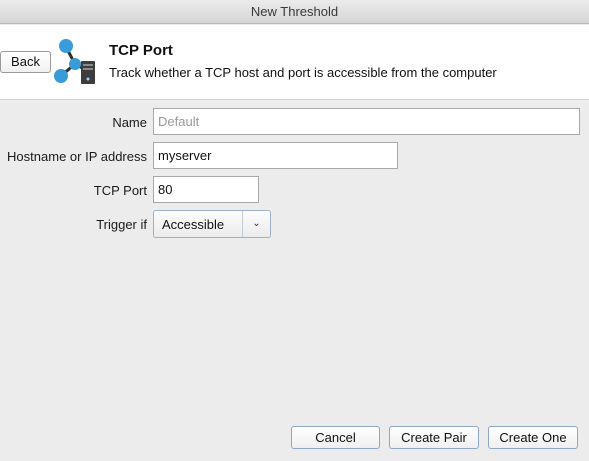 The height and width of the screenshot is (461, 589). What do you see at coordinates (193, 224) in the screenshot?
I see `trigger-select-value: Accessible` at bounding box center [193, 224].